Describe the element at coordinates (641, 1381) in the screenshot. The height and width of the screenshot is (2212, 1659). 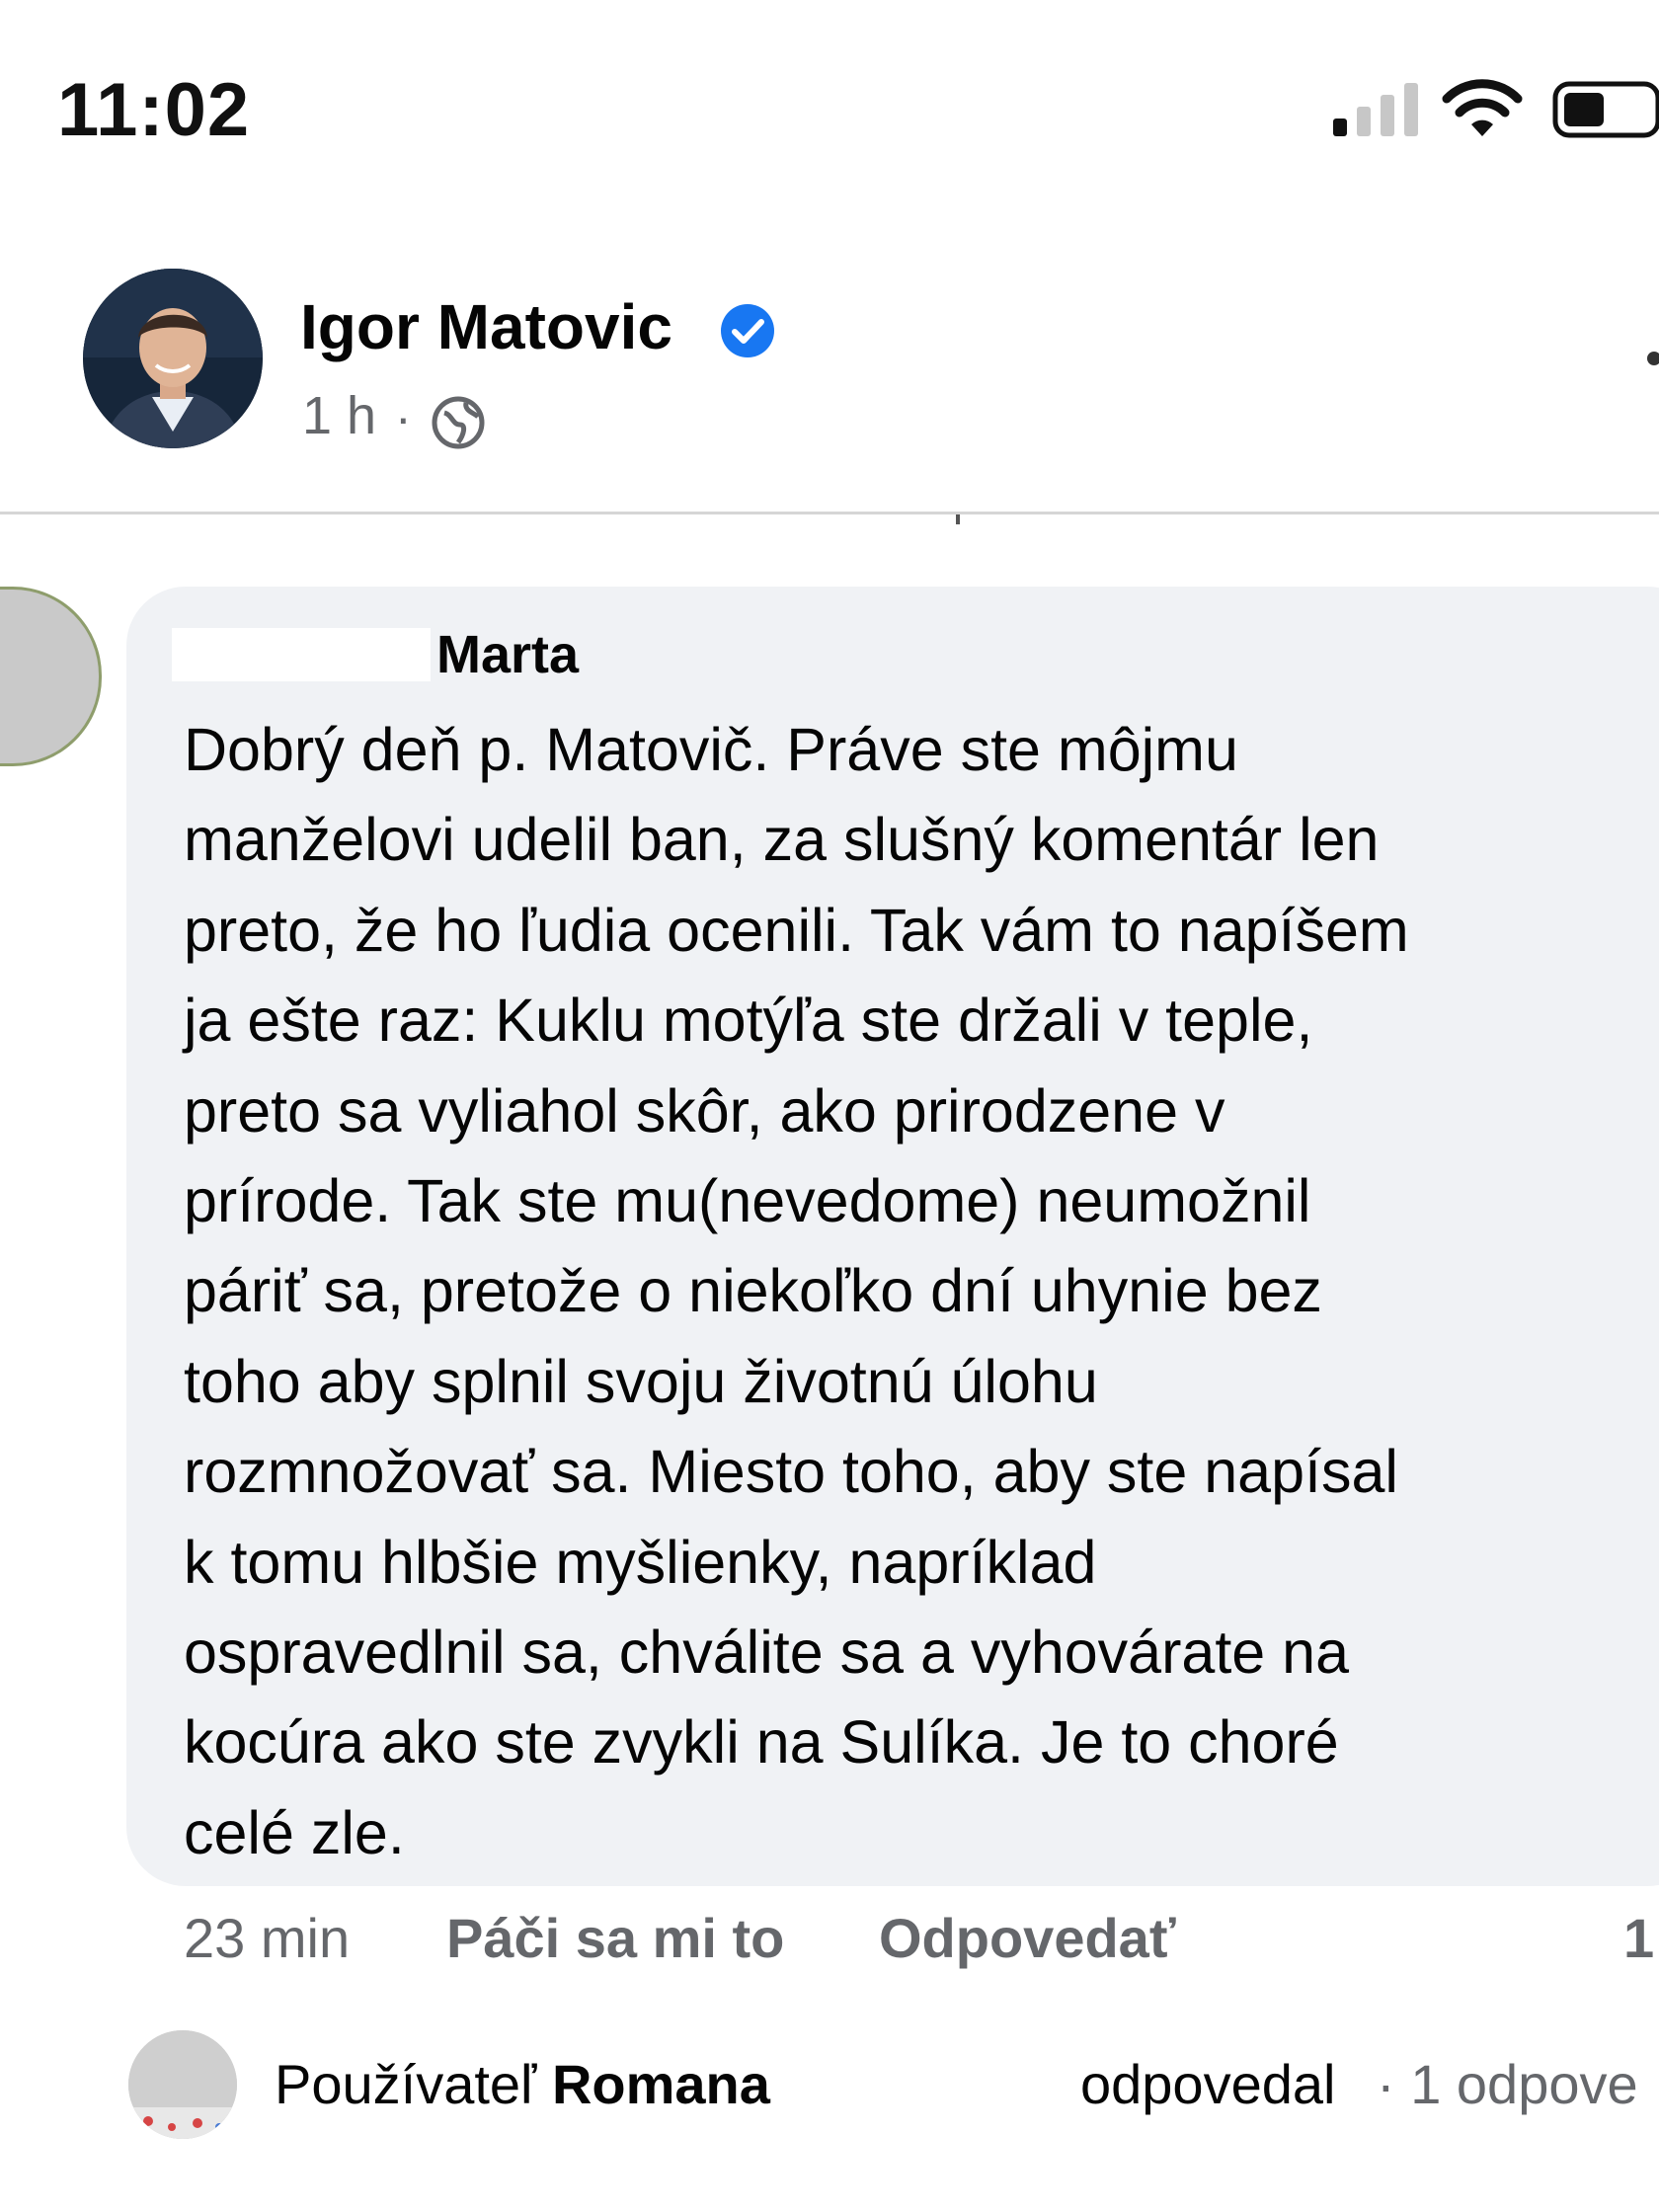
I see `comment-line: toho aby splnil svoju životnú úlohu` at that location.